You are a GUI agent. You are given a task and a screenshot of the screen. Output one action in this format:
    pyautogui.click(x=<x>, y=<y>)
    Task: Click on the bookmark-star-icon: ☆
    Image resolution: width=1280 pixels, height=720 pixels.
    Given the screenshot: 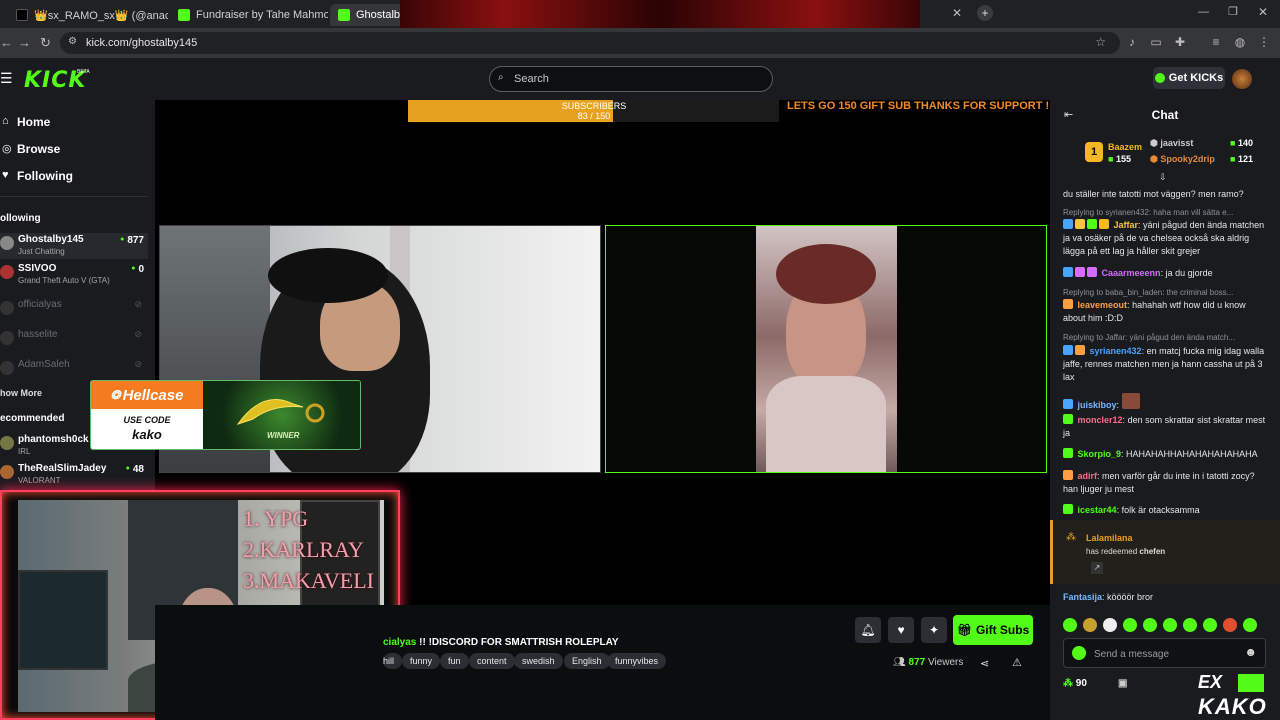 What is the action you would take?
    pyautogui.click(x=1100, y=42)
    